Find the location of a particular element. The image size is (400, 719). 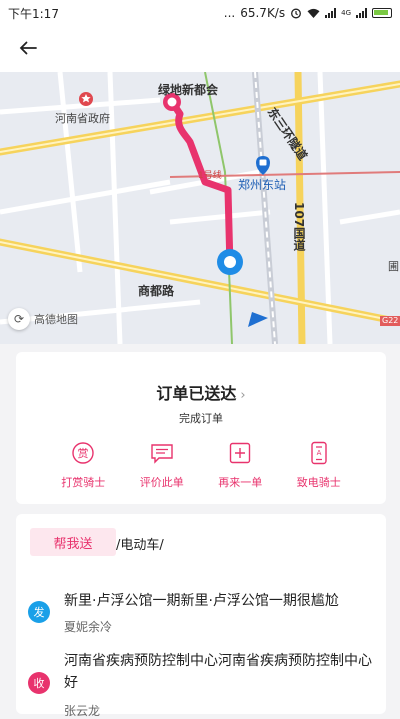

phone-icon: A is located at coordinates (319, 453).